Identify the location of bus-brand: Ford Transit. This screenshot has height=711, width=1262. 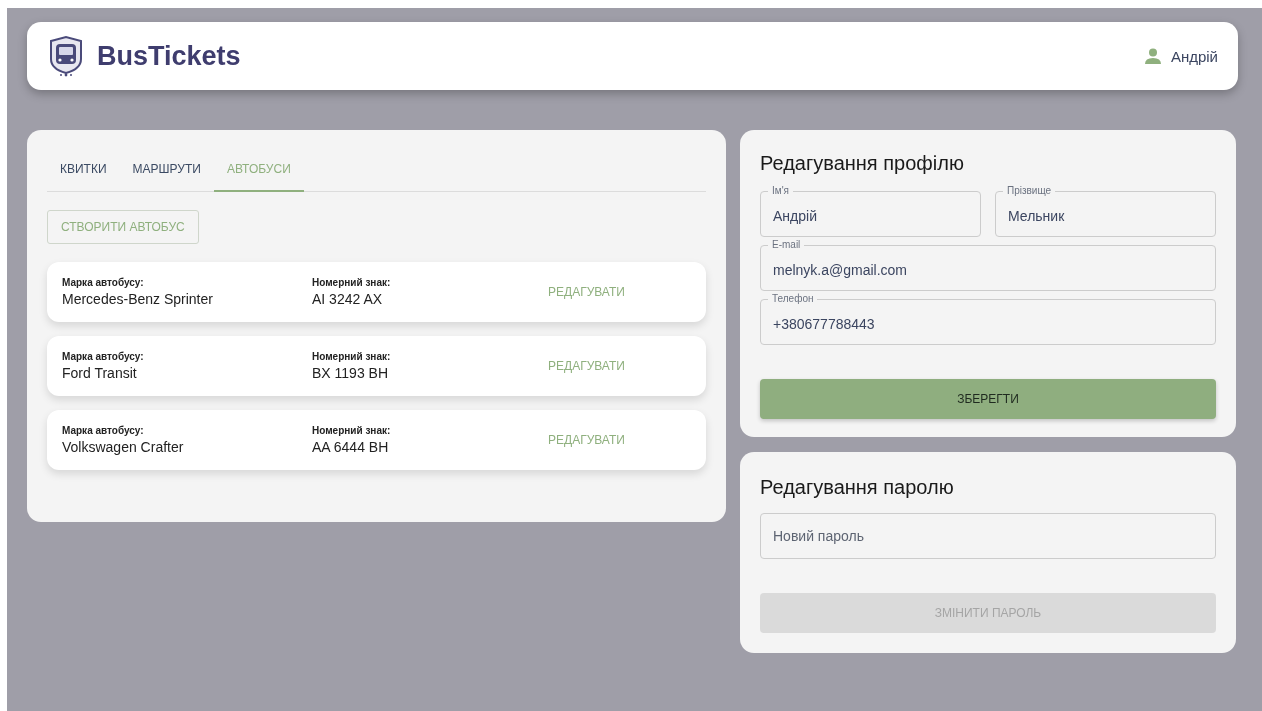
(100, 373).